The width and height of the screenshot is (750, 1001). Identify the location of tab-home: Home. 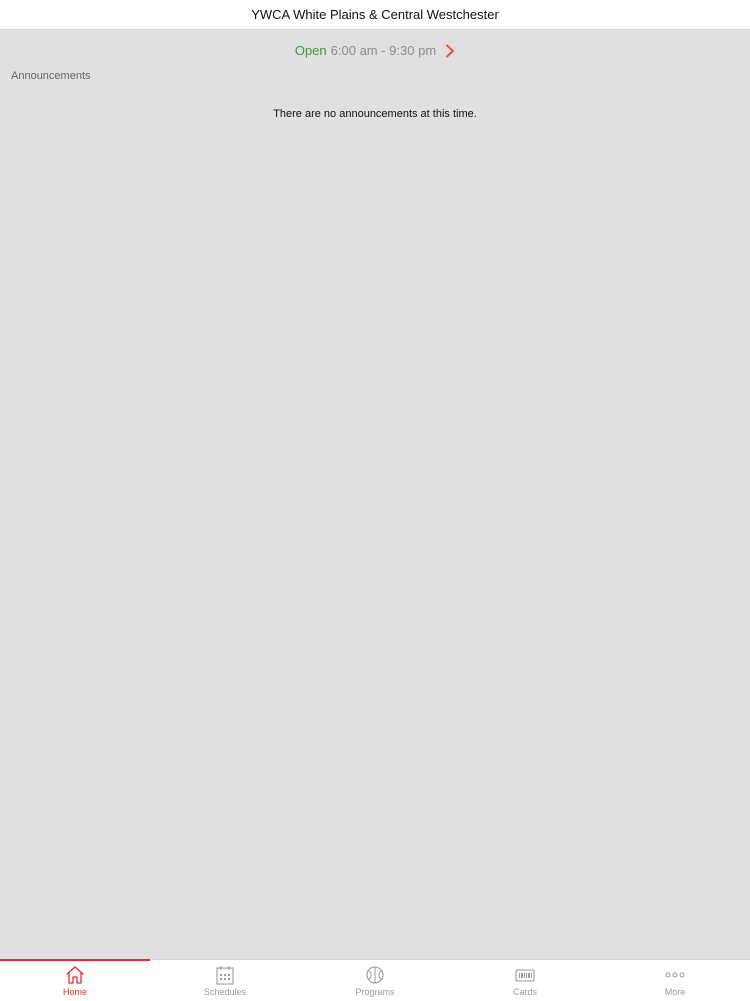
(75, 980).